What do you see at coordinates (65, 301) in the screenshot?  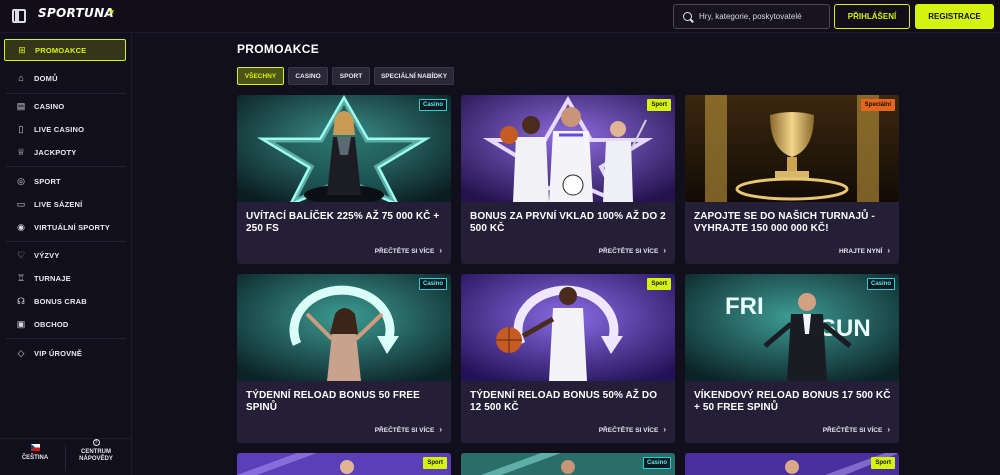 I see `sidebar-item-bonus-crab: ☊ BONUS CRAB` at bounding box center [65, 301].